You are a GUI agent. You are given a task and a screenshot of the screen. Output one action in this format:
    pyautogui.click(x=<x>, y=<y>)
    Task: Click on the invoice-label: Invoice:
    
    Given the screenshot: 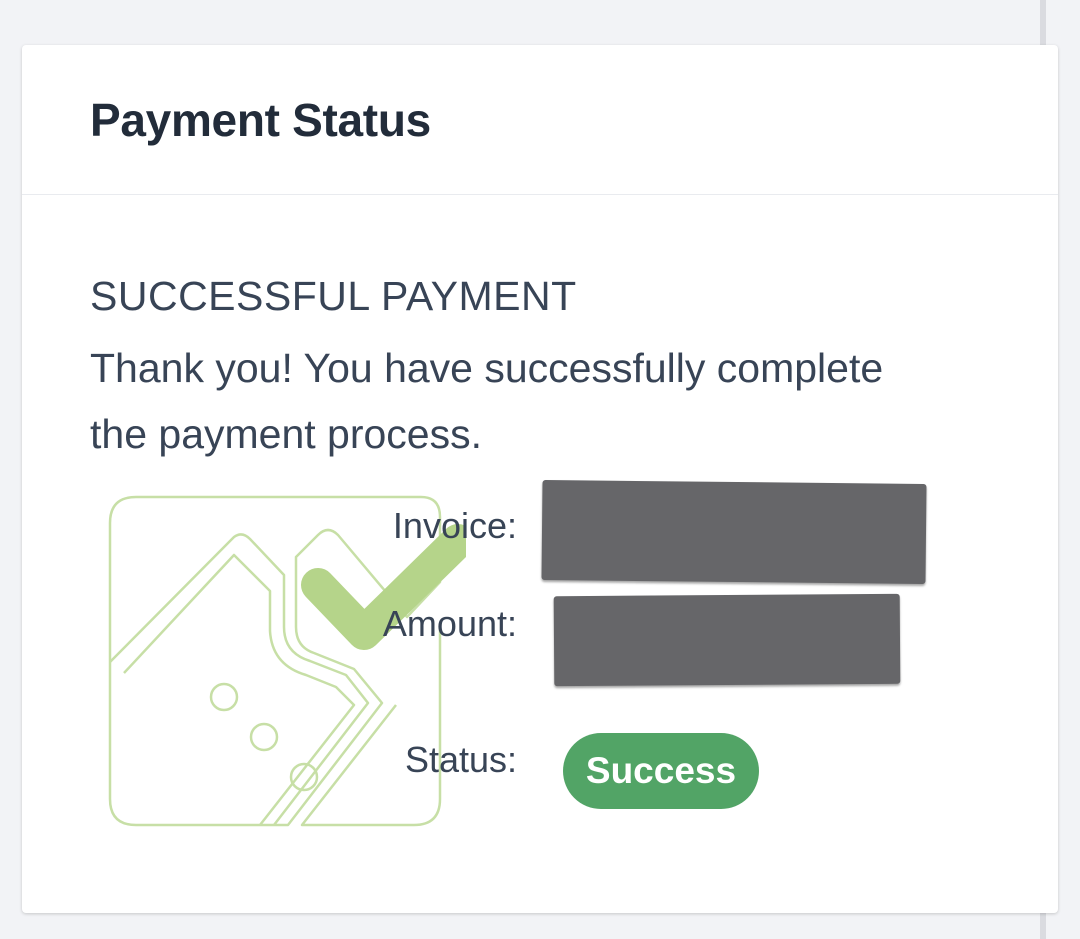 What is the action you would take?
    pyautogui.click(x=454, y=525)
    